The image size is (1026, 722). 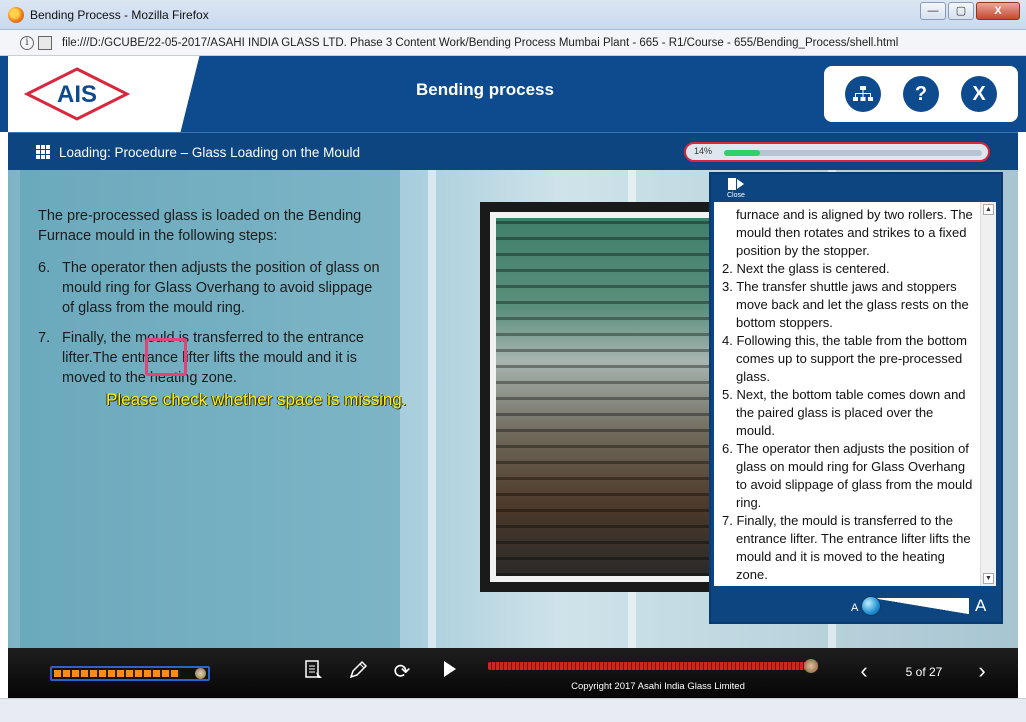 I want to click on grid-menu-icon, so click(x=43, y=152).